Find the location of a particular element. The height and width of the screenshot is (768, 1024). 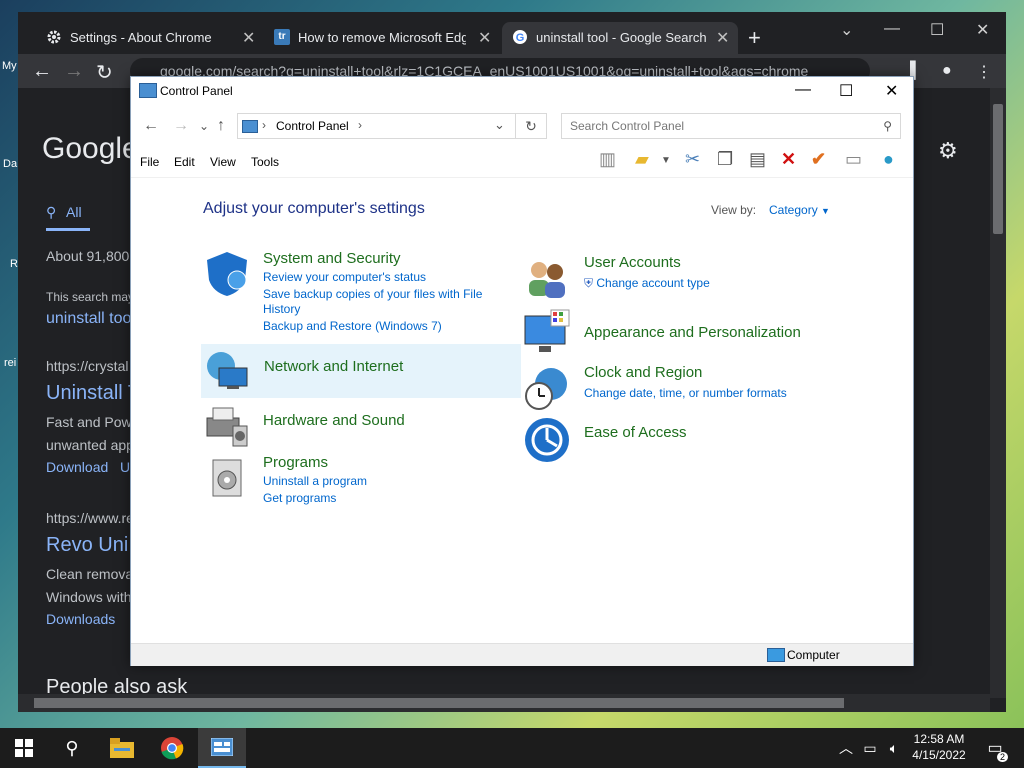

category-title: User Accounts is located at coordinates (632, 262).